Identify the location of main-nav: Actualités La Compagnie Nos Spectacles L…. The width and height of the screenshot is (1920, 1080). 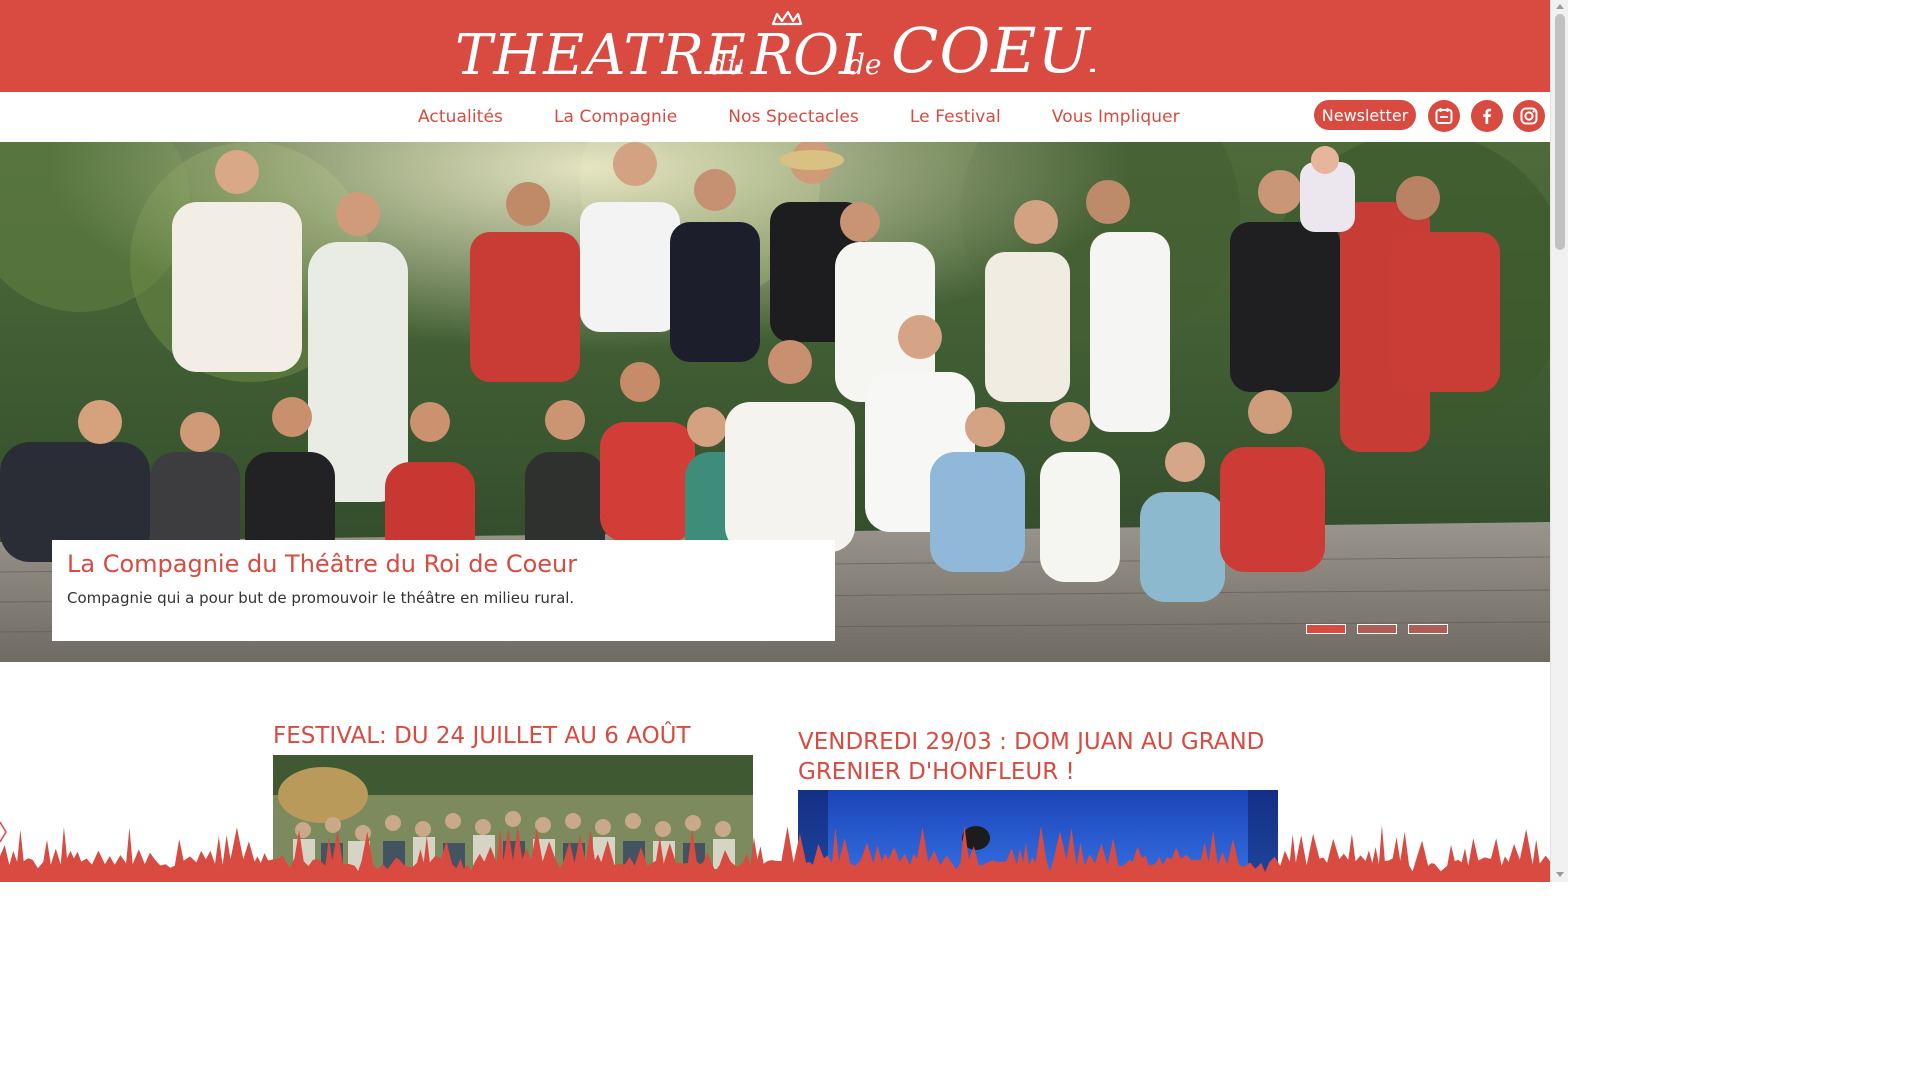
(775, 117).